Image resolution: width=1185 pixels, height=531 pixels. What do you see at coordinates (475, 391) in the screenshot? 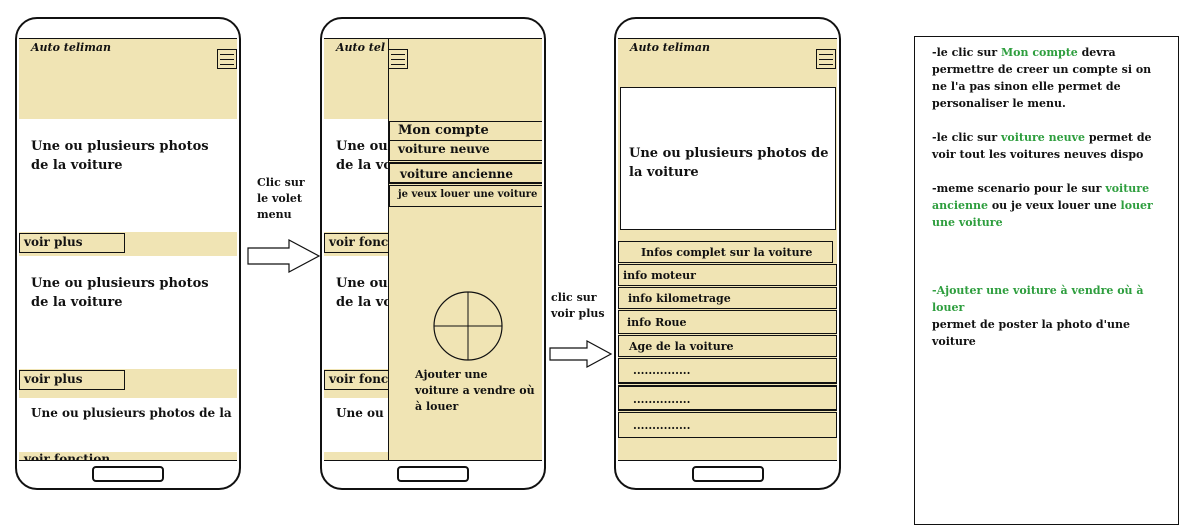
I see `add-car-label: Ajouter une voiture a vendre où à louer` at bounding box center [475, 391].